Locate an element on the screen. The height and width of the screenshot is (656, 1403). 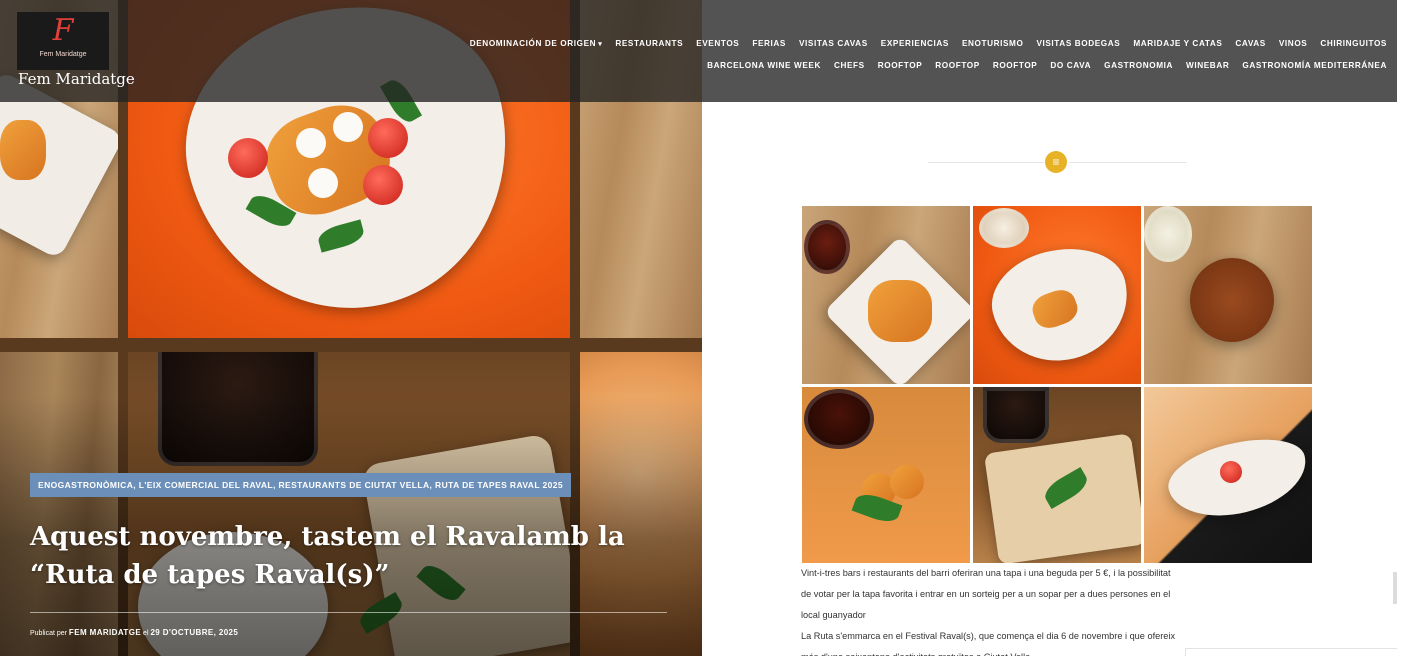
nav-item: EXPERIENCIAS is located at coordinates (915, 43).